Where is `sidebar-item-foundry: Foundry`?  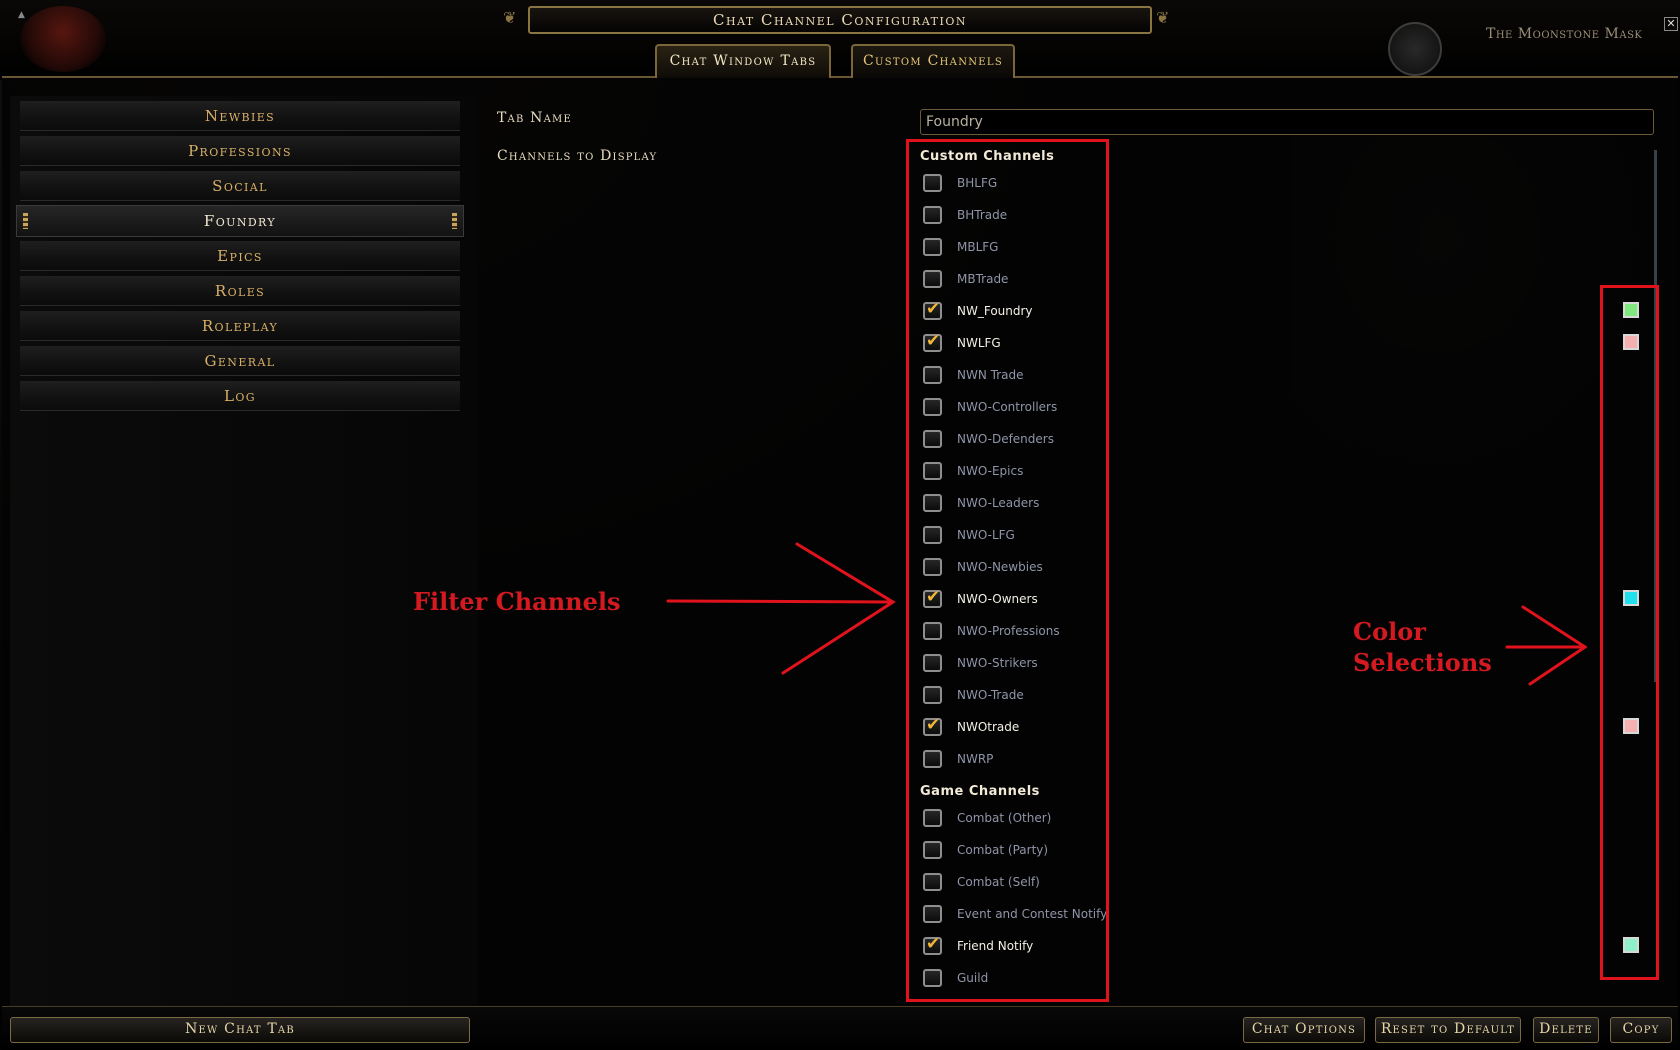
sidebar-item-foundry: Foundry is located at coordinates (240, 221).